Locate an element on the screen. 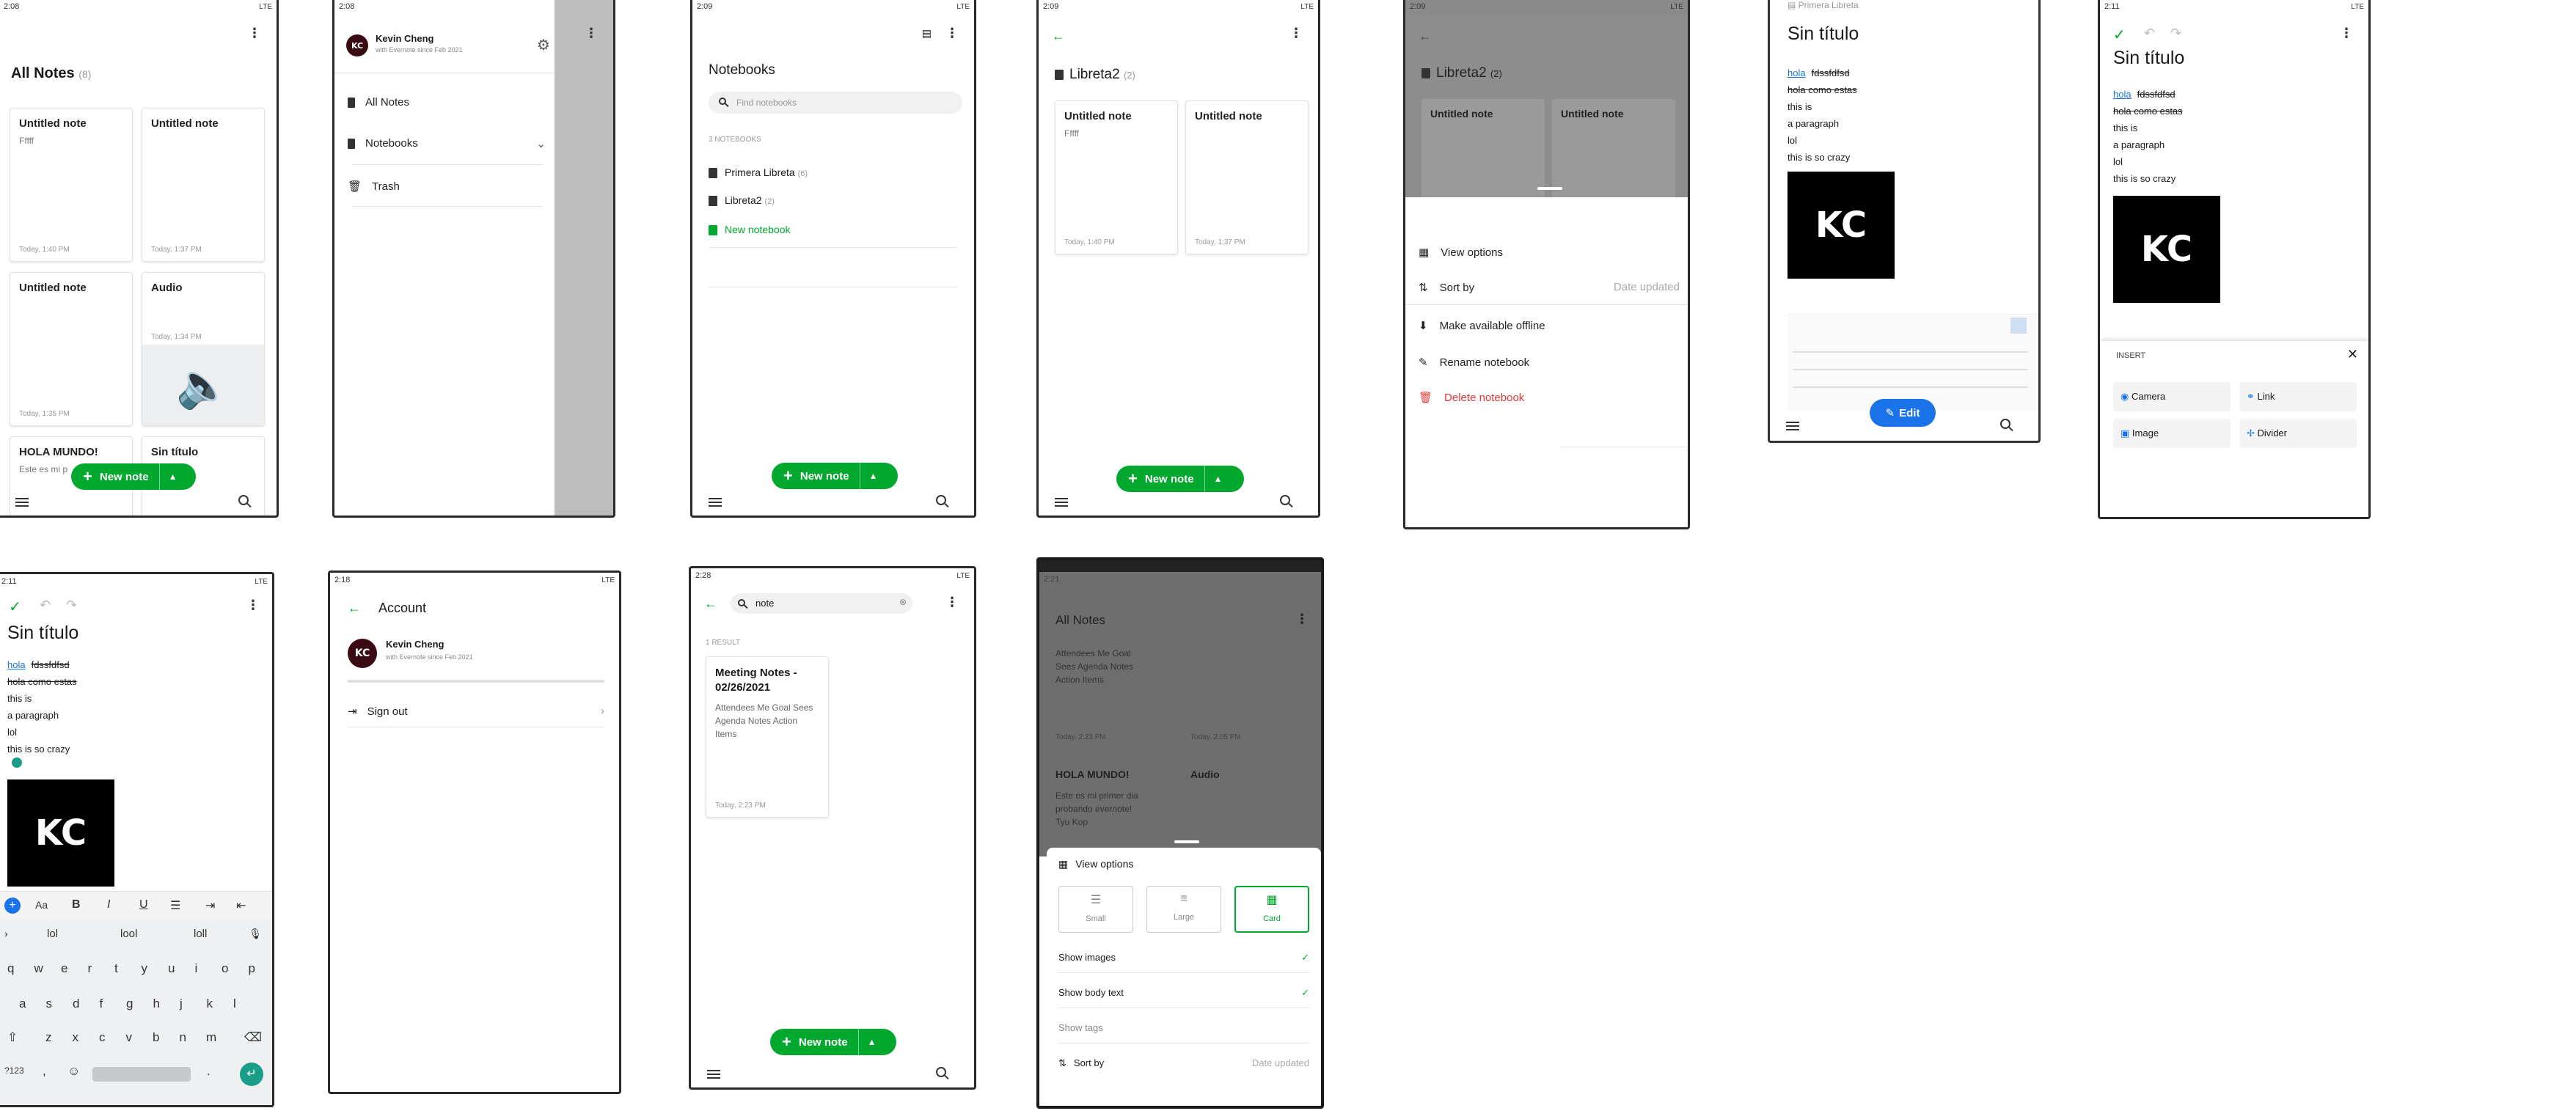 The image size is (2576, 1119). font-size-button: Aa is located at coordinates (41, 905).